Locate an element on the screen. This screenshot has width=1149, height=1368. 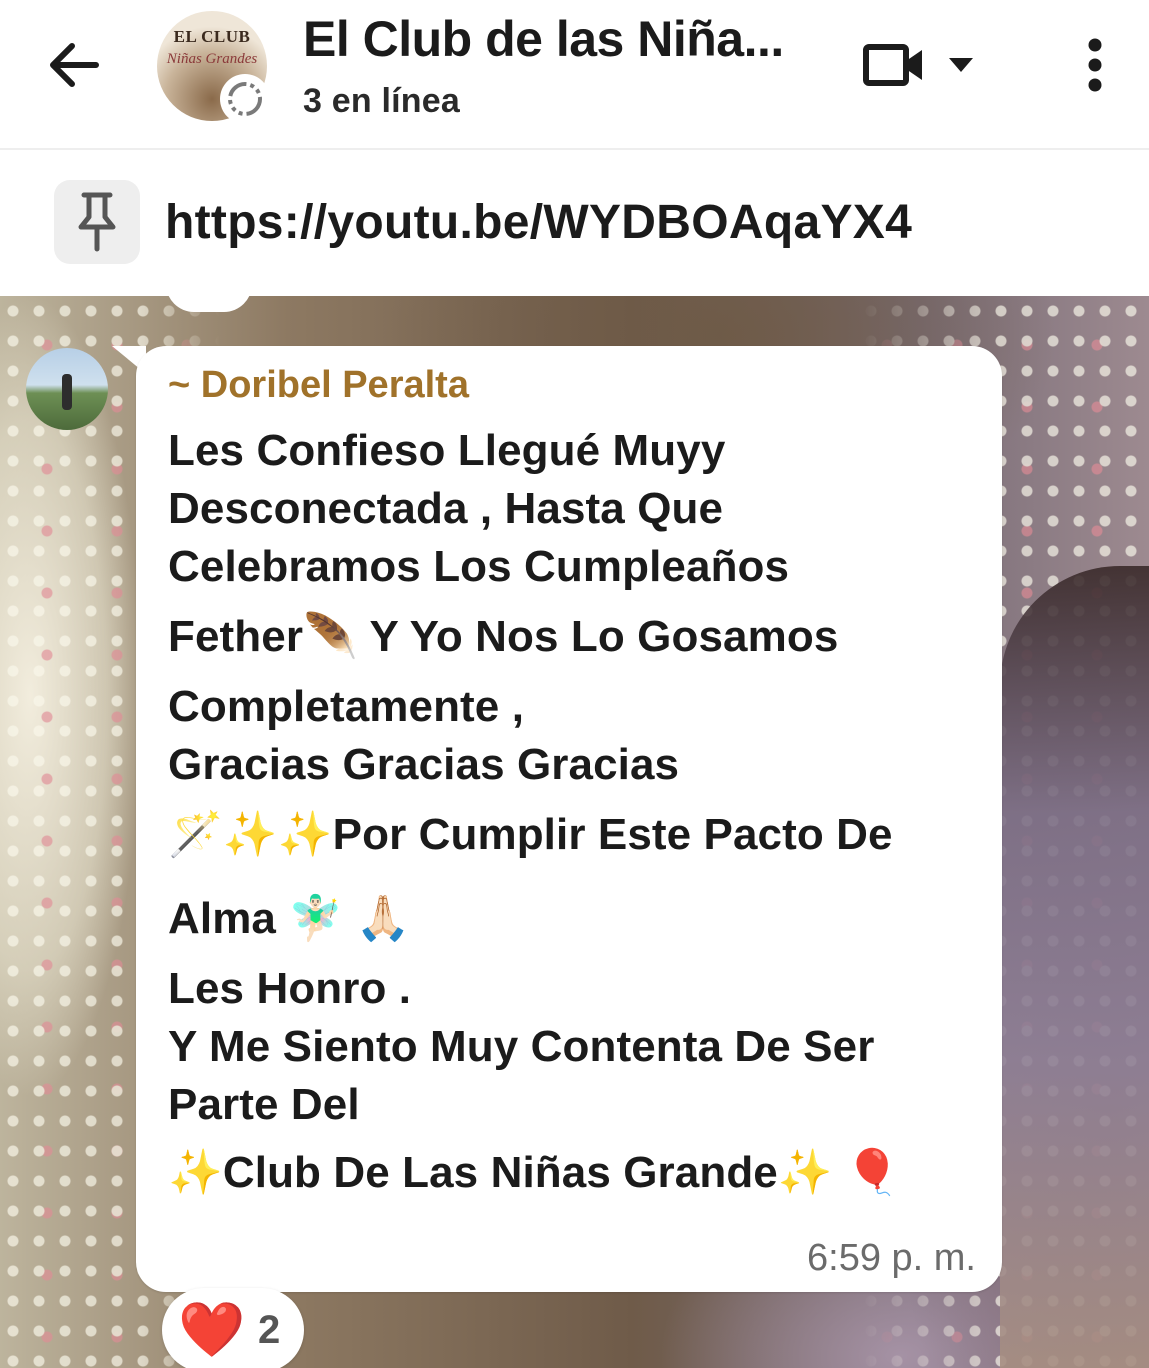
status-ring-icon is located at coordinates (245, 99).